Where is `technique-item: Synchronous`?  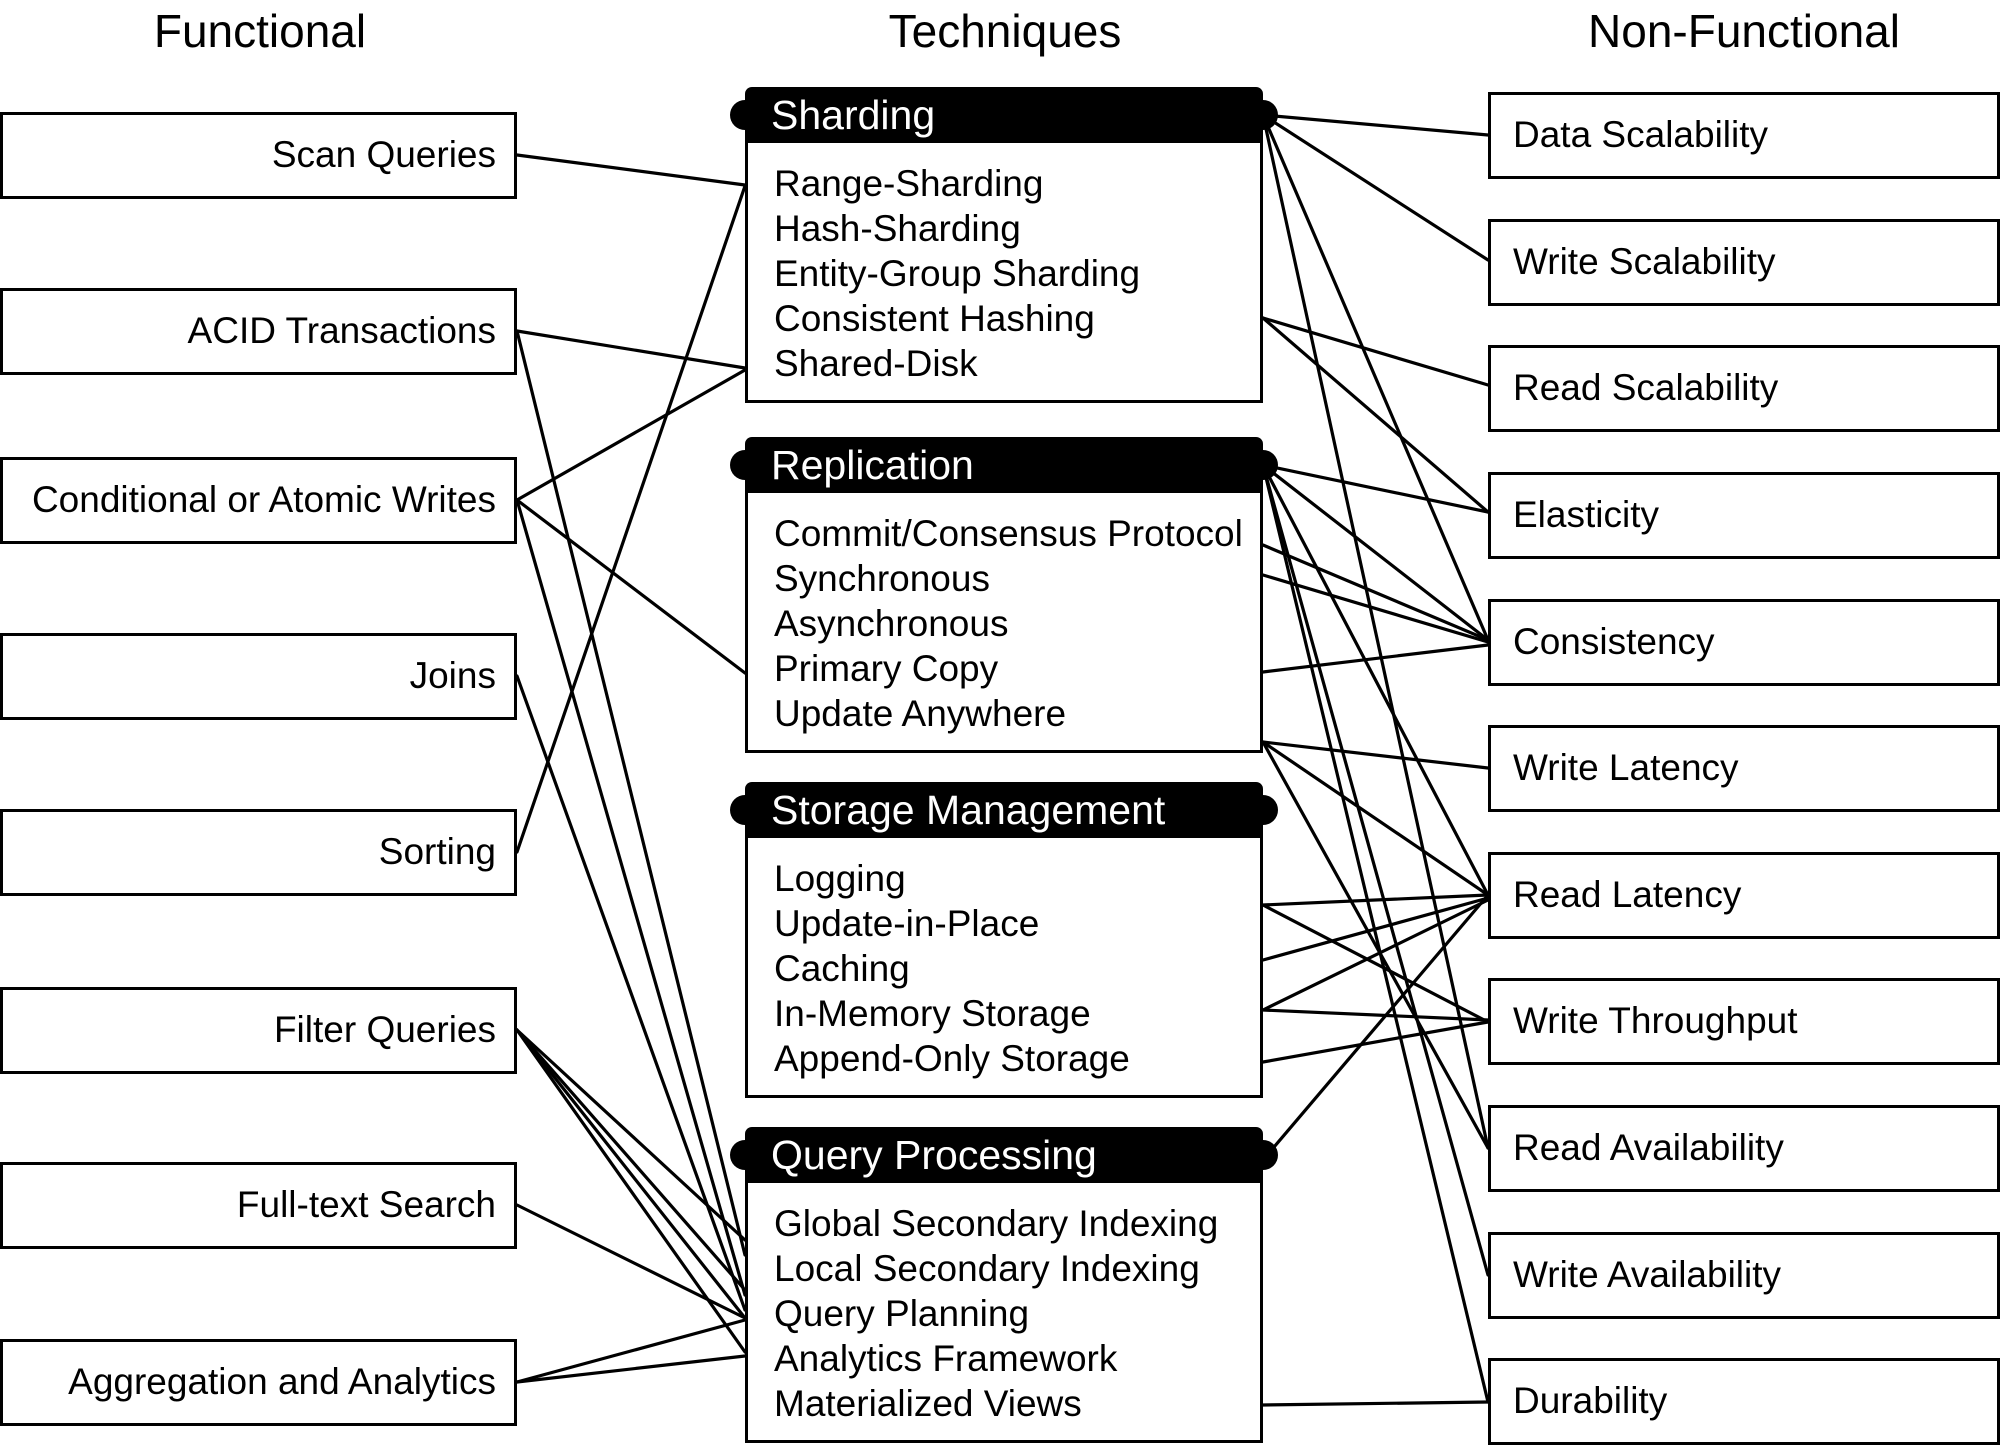 technique-item: Synchronous is located at coordinates (882, 578).